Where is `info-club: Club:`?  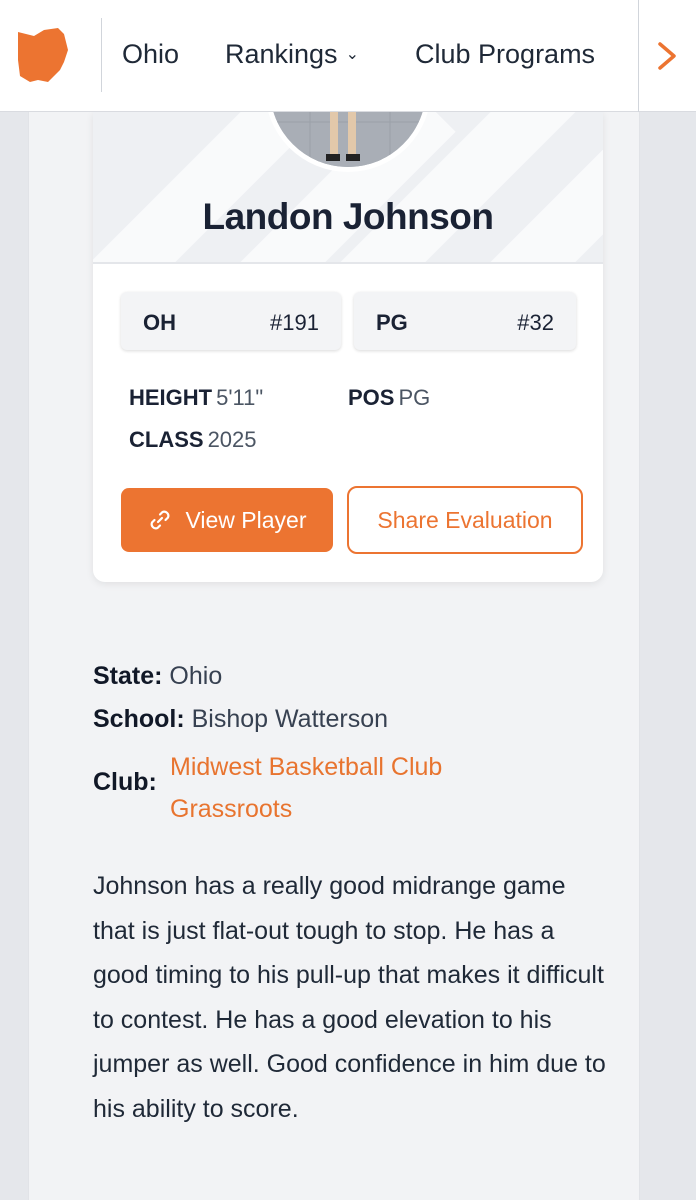 info-club: Club: is located at coordinates (125, 782).